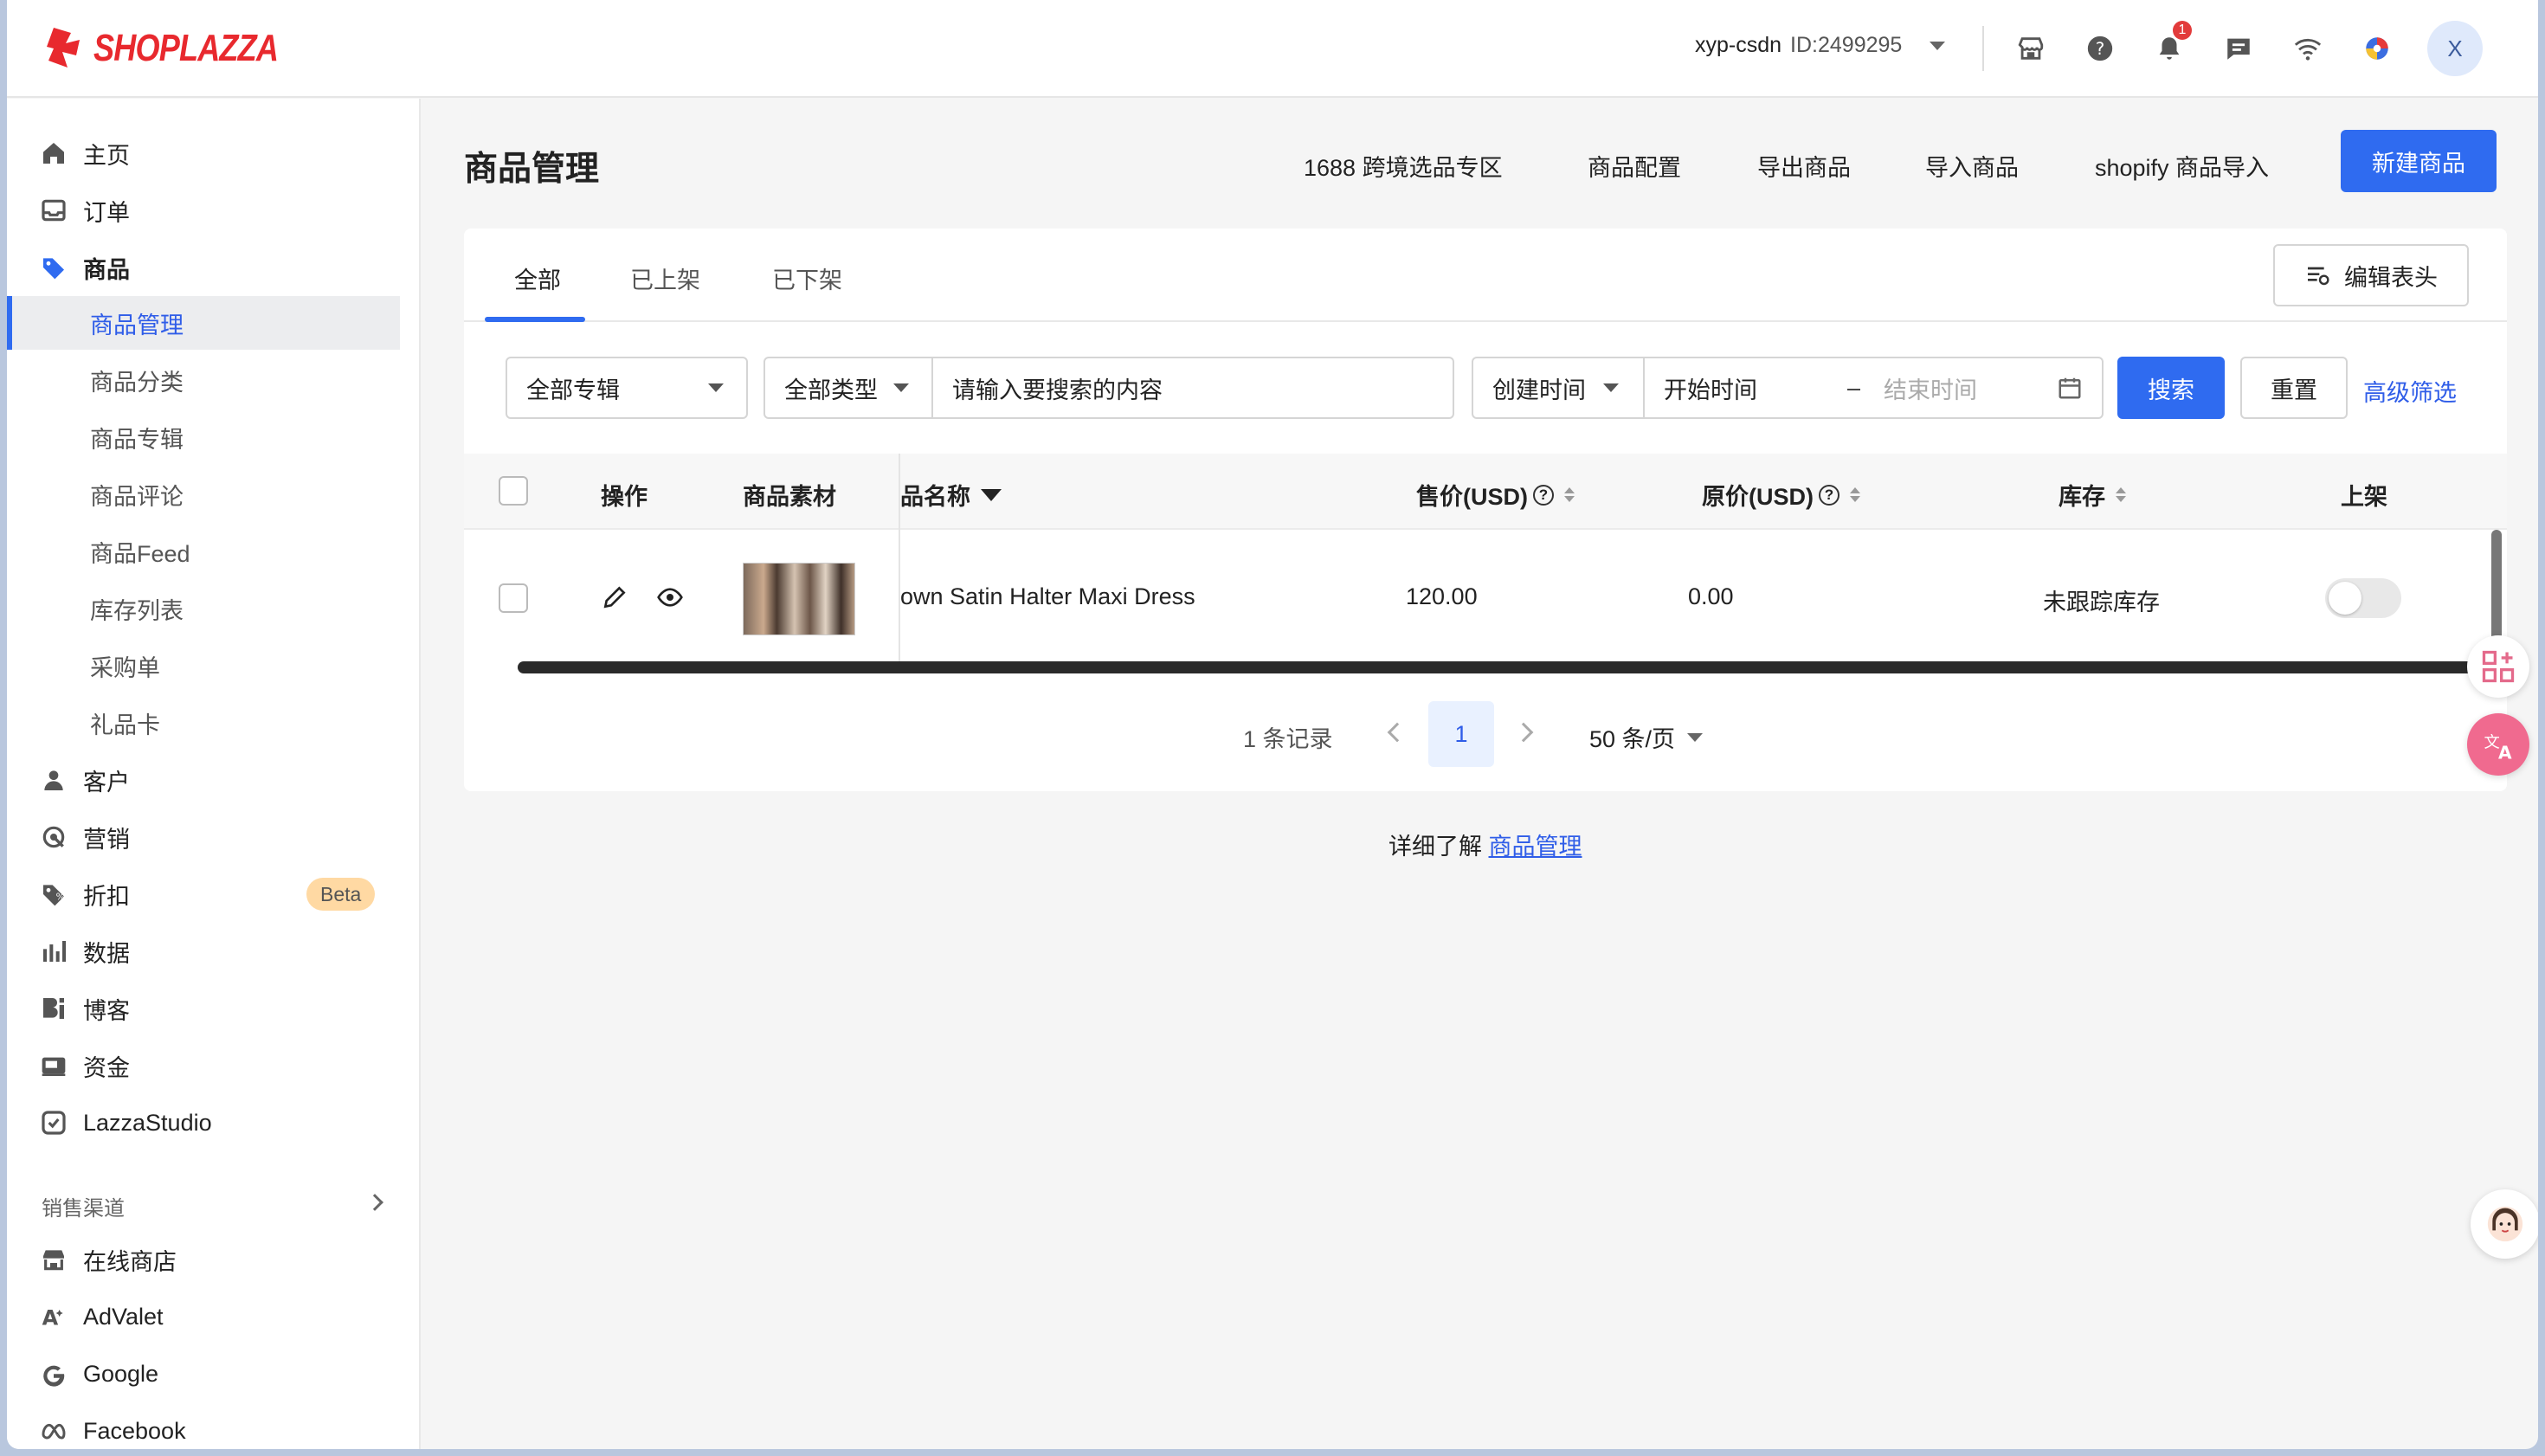  Describe the element at coordinates (2070, 388) in the screenshot. I see `calendar-icon` at that location.